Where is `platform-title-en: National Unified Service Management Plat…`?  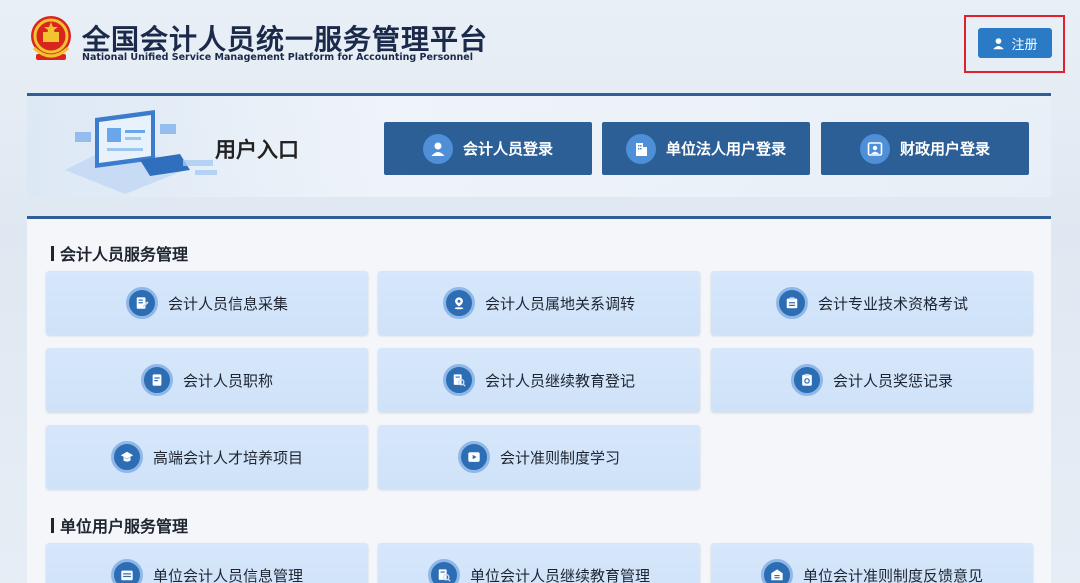
platform-title-en: National Unified Service Management Plat… is located at coordinates (277, 57).